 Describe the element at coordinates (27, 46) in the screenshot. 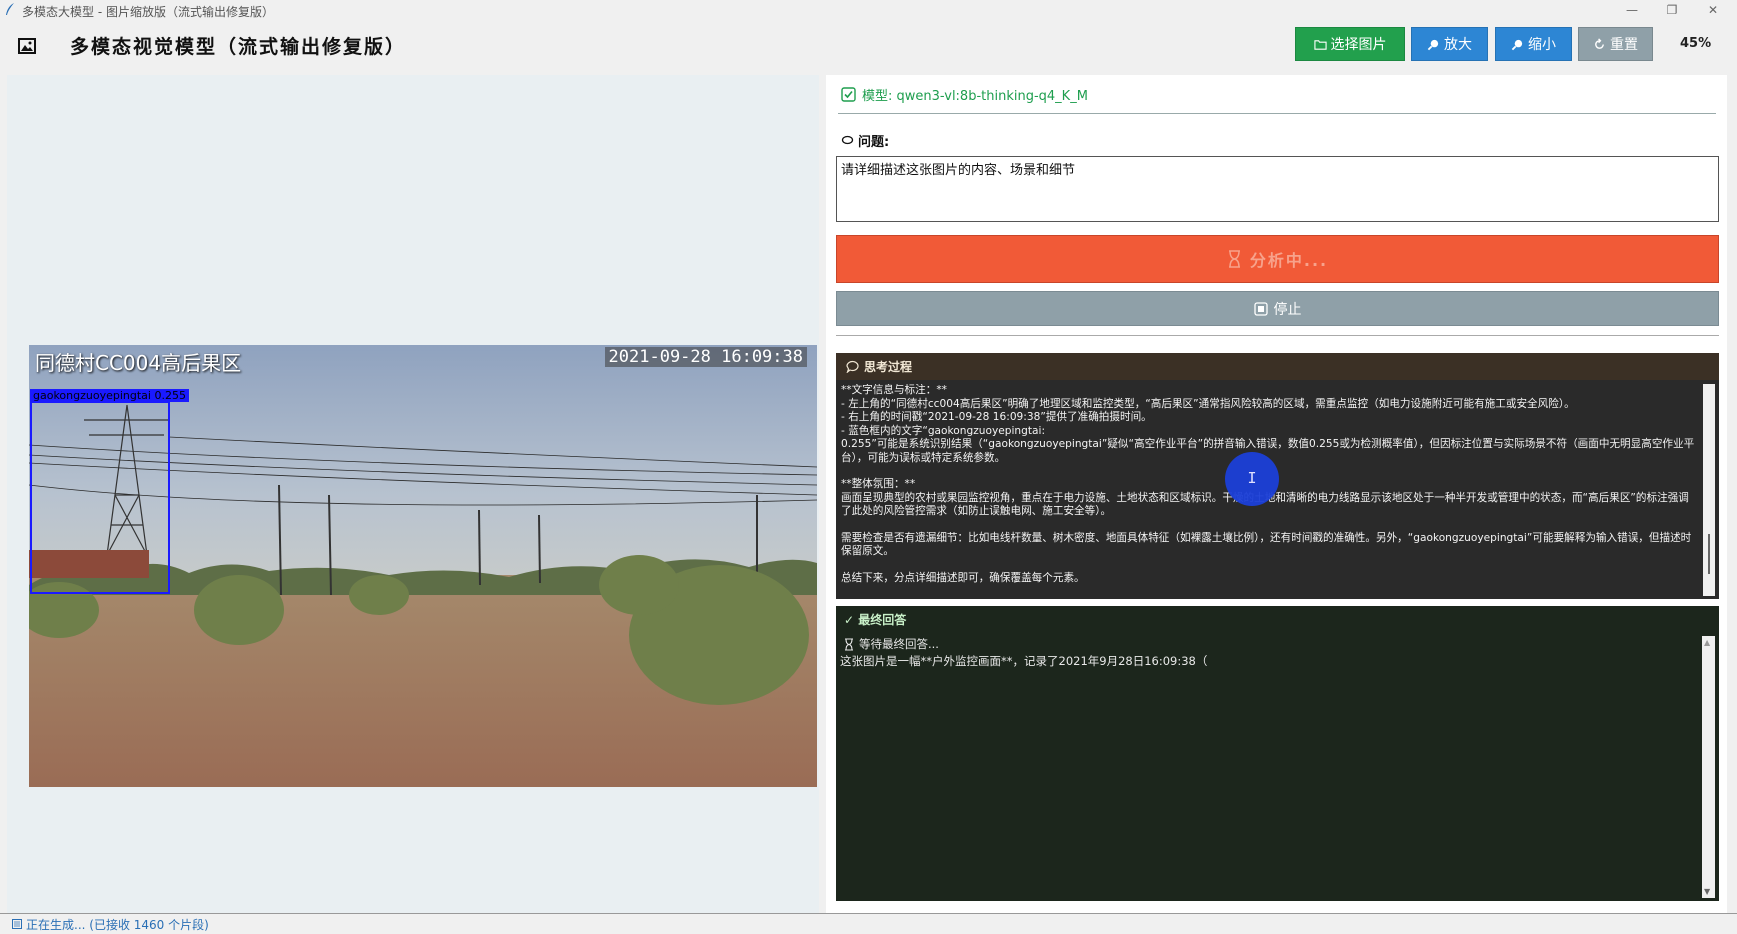

I see `image-logo-icon` at that location.